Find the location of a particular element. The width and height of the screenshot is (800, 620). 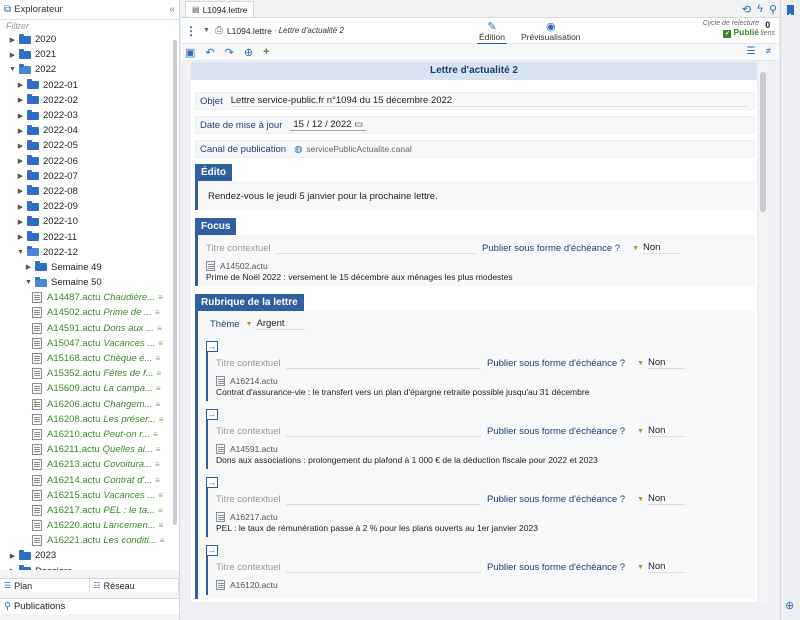

tree-document: A15352.actu Fêtes de f... ≡ is located at coordinates (89, 373).